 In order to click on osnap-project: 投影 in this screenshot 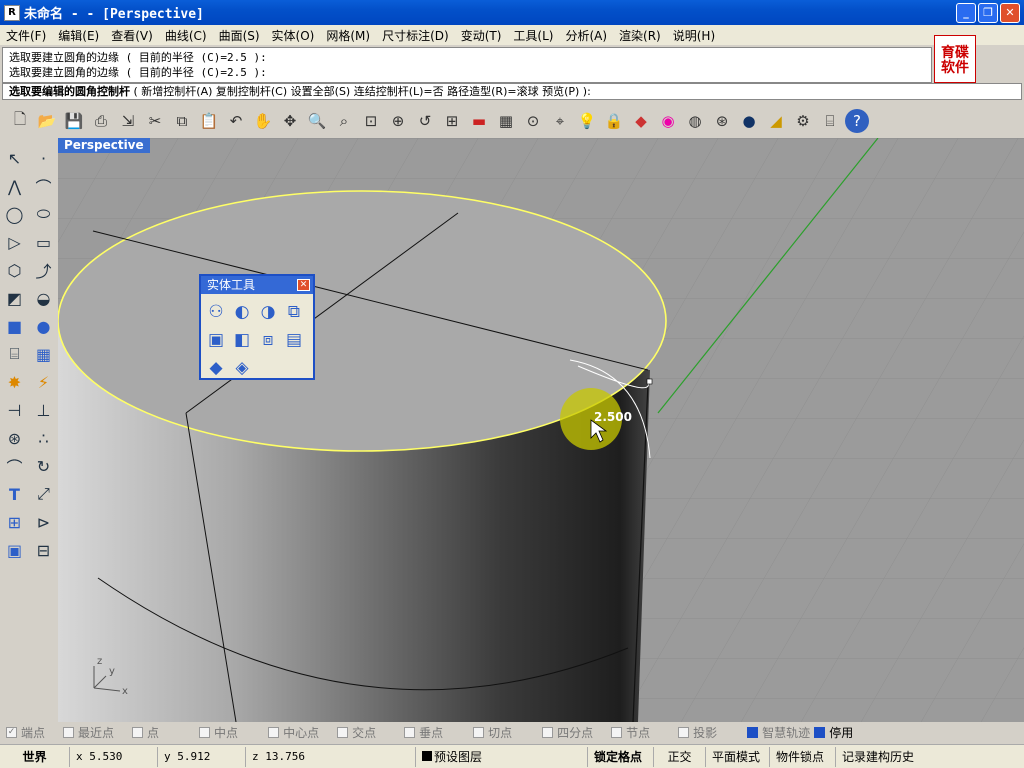, I will do `click(697, 732)`.